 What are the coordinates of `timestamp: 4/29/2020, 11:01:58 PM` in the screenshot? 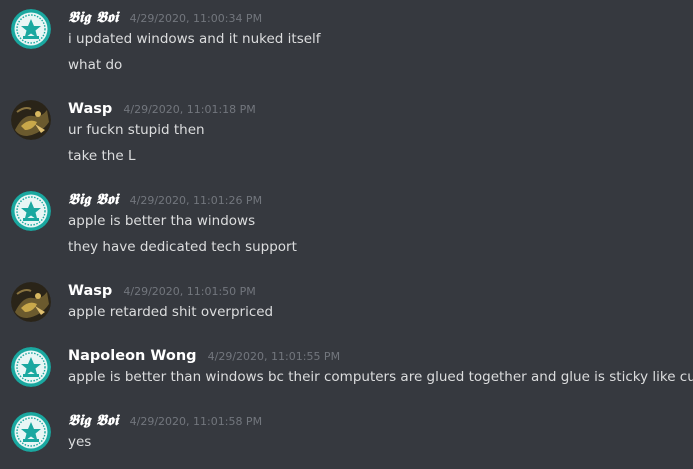 It's located at (196, 421).